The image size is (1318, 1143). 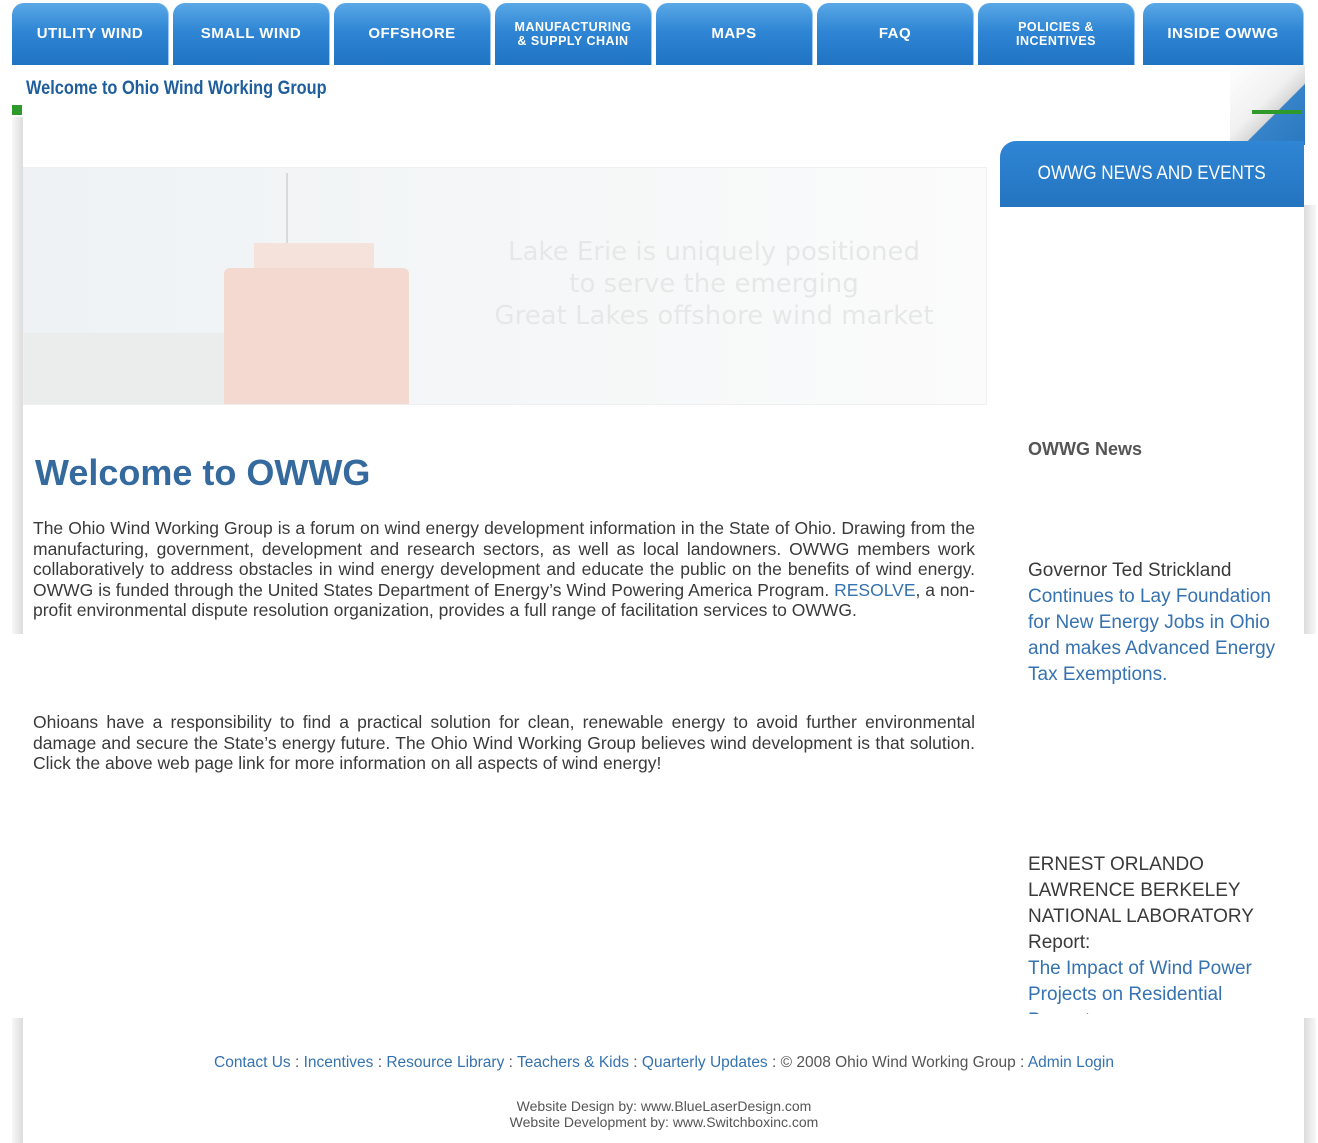 I want to click on tab-policies: POLICIES & INCENTIVES, so click(x=1056, y=34).